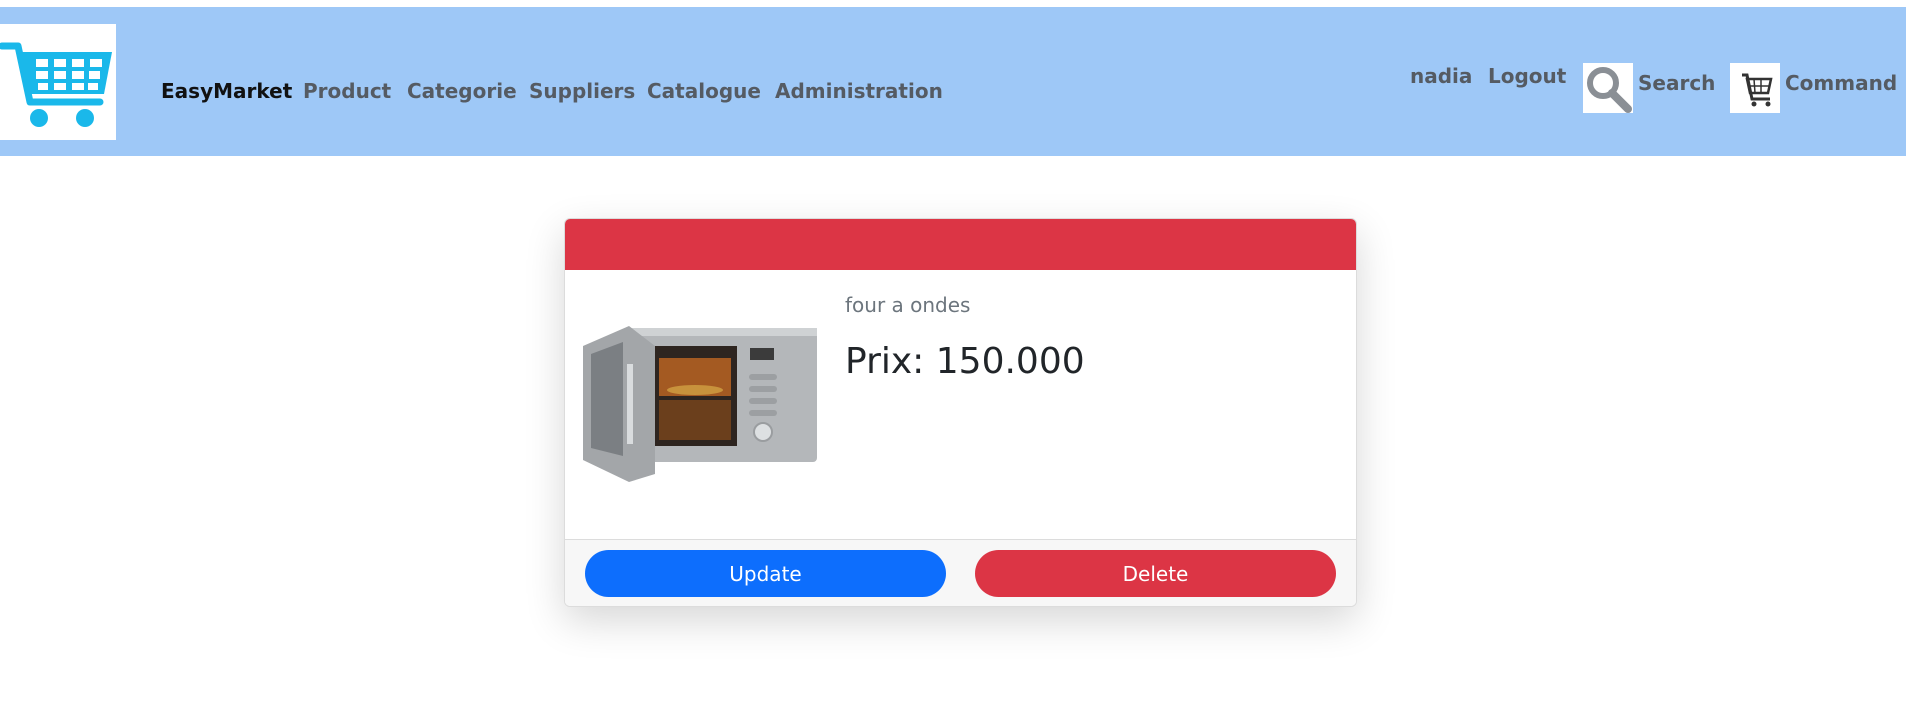  What do you see at coordinates (347, 91) in the screenshot?
I see `nav-product: Product` at bounding box center [347, 91].